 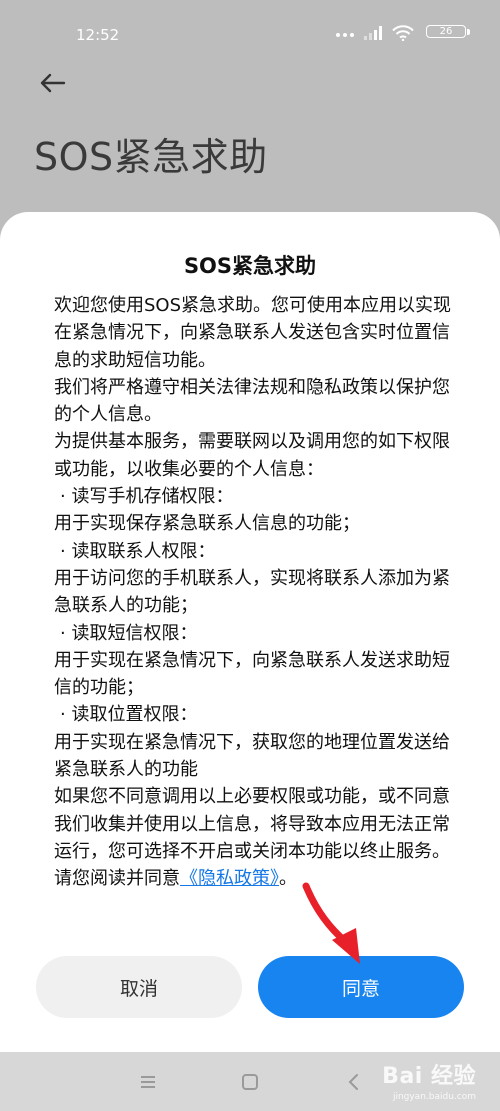 What do you see at coordinates (129, 633) in the screenshot?
I see `dialog-paragraph: · 读取短信权限：` at bounding box center [129, 633].